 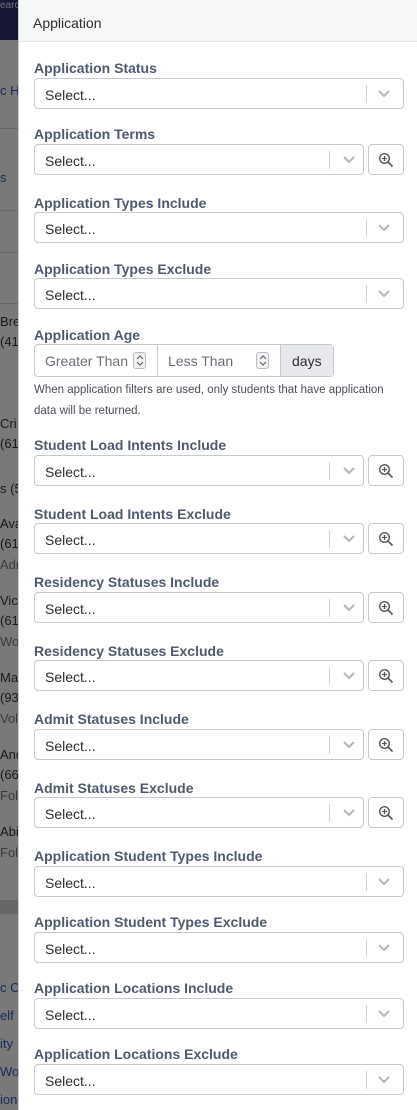 I want to click on application-age-group: Greater Than Less Than days, so click(x=184, y=360).